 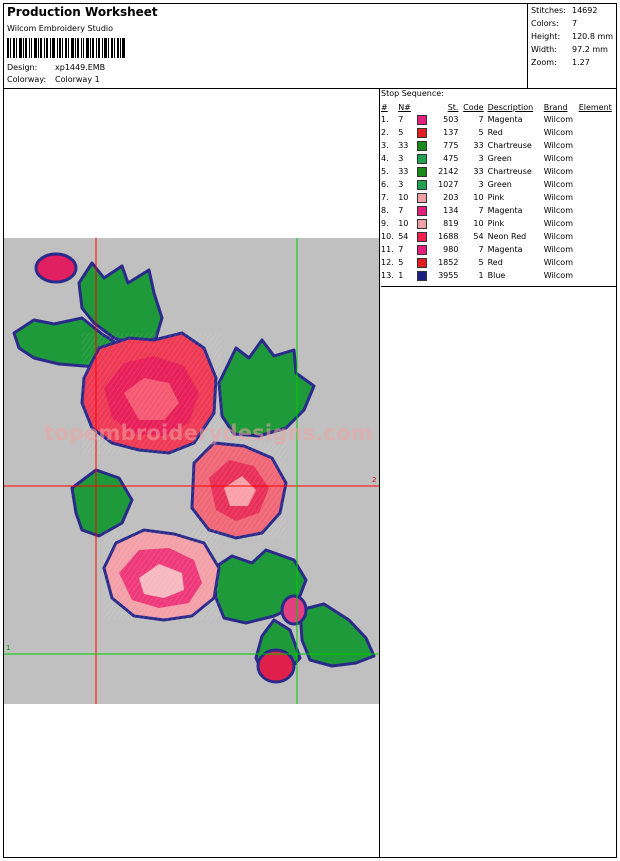 I want to click on stop-index: 11., so click(x=387, y=249).